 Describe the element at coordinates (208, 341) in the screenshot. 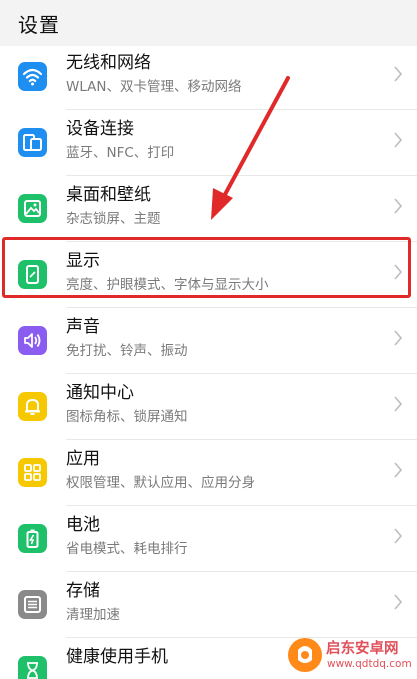

I see `settings-item-sound: 声音 免打扰、铃声、振动` at that location.